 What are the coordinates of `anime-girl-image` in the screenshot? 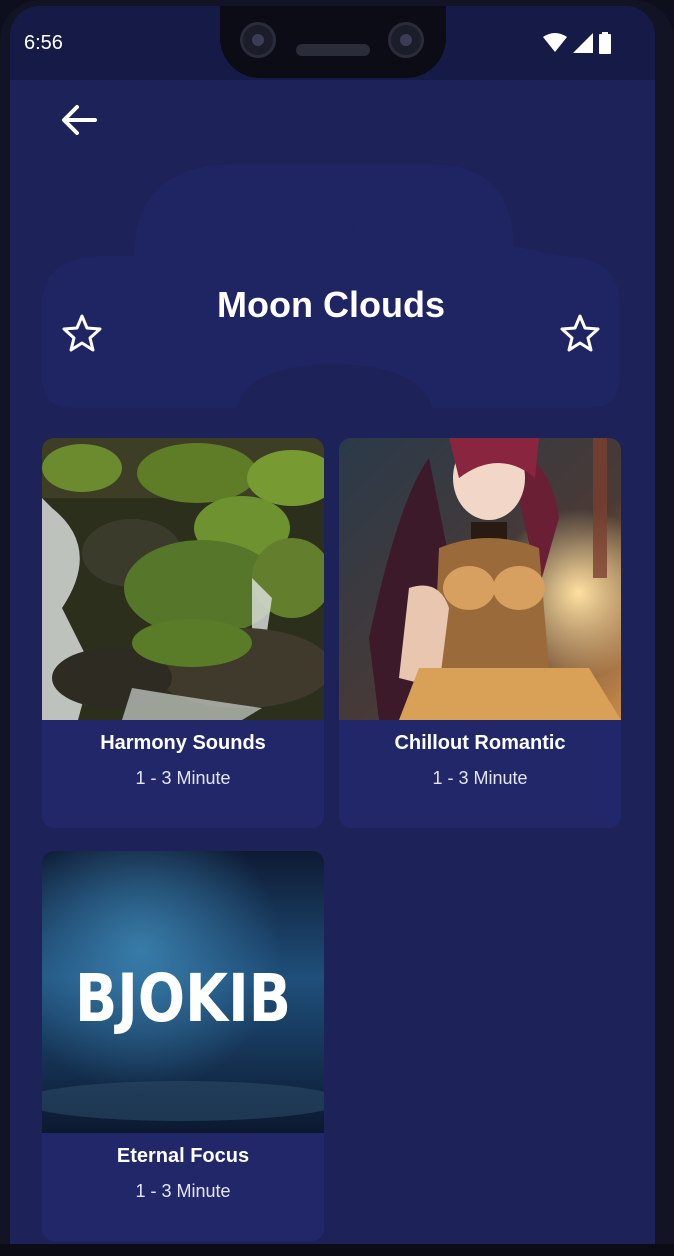 It's located at (480, 579).